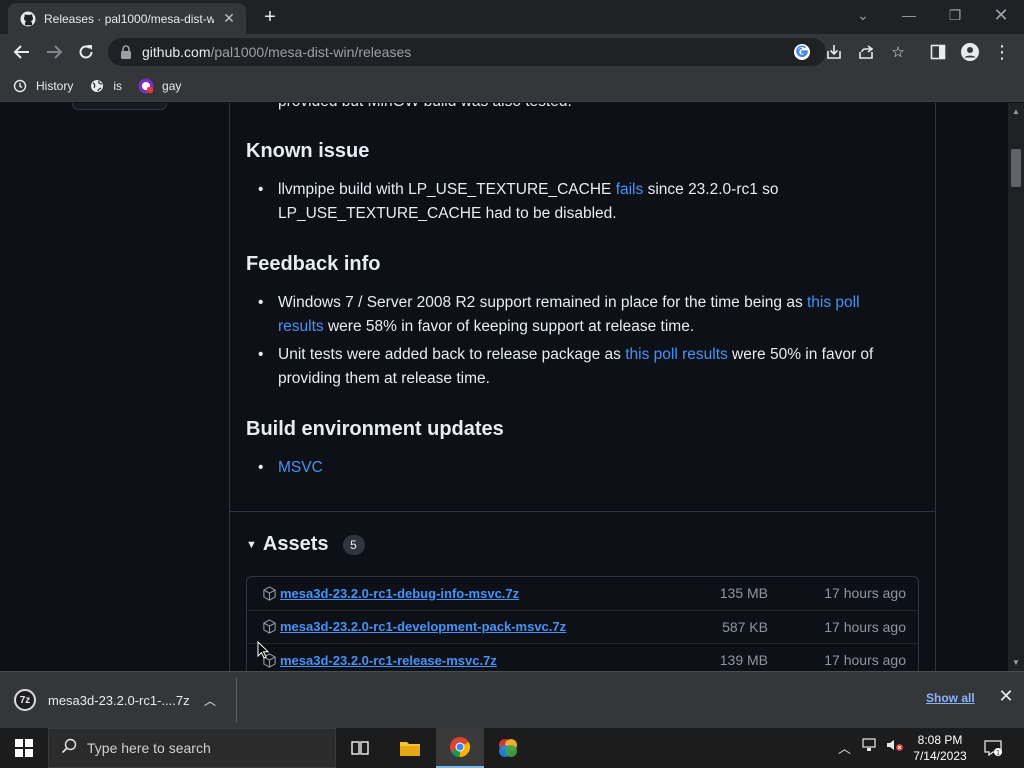  What do you see at coordinates (1002, 52) in the screenshot?
I see `menu-kebab-icon: ⋮` at bounding box center [1002, 52].